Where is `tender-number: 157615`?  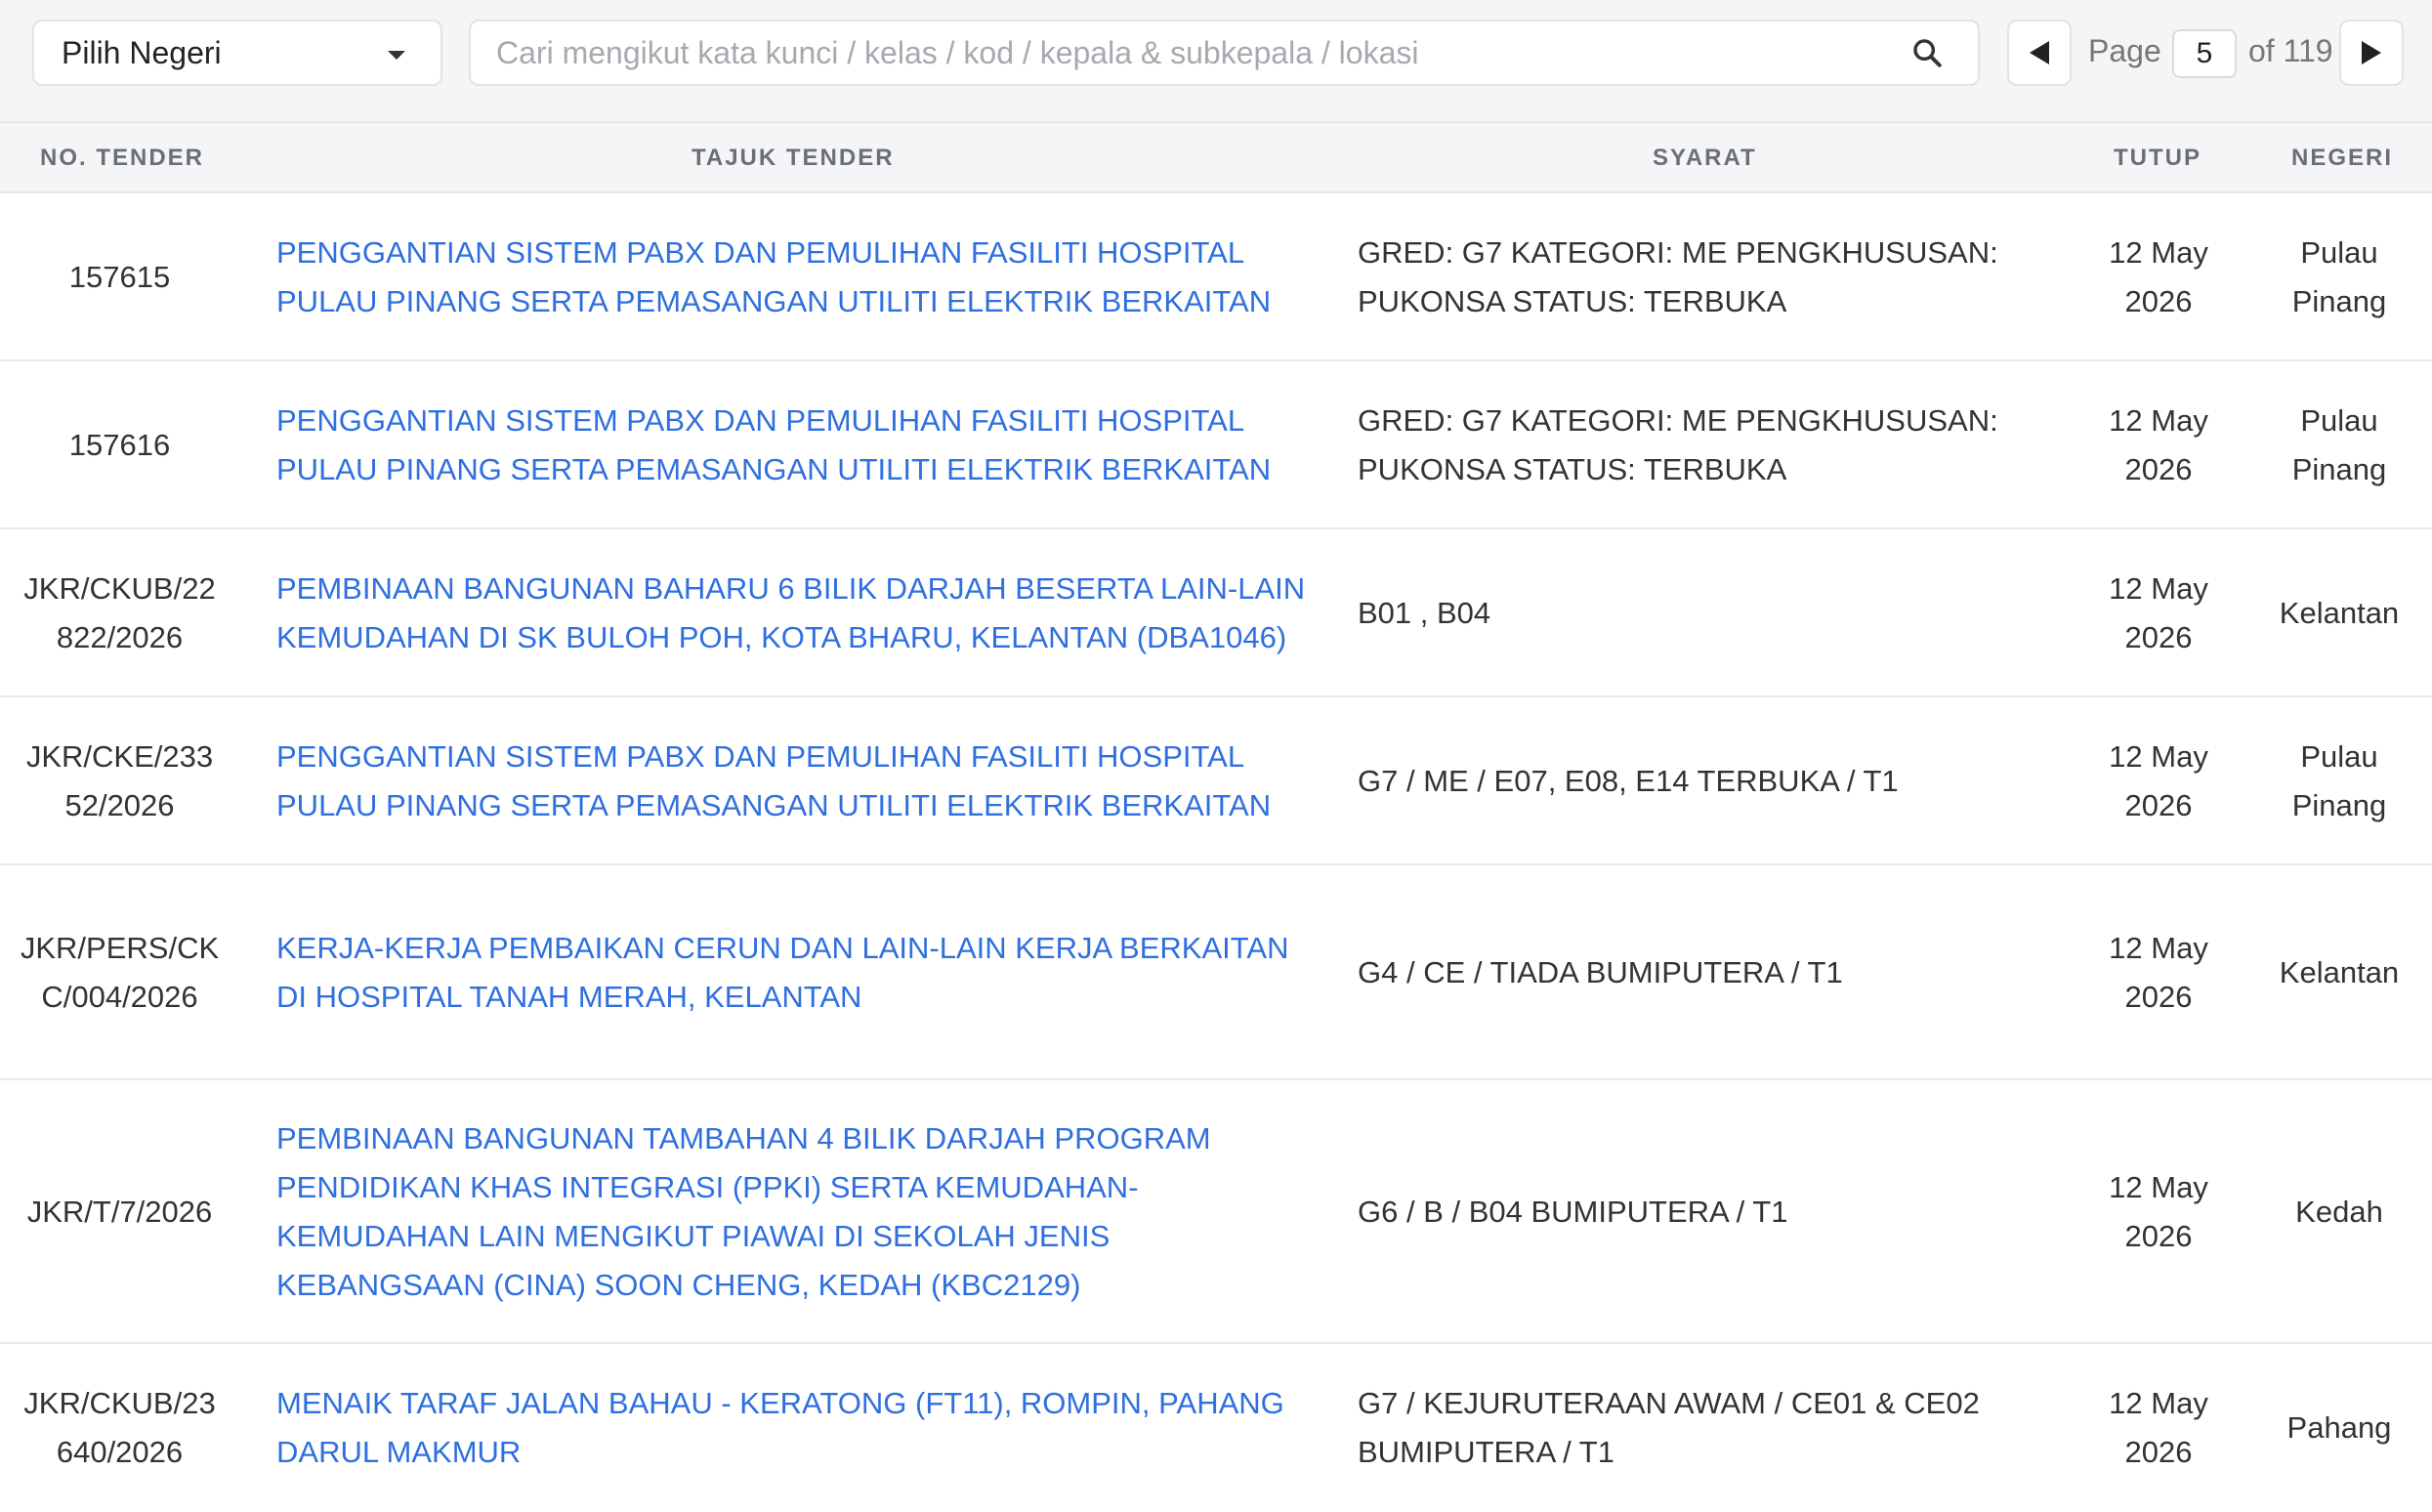
tender-number: 157615 is located at coordinates (119, 277).